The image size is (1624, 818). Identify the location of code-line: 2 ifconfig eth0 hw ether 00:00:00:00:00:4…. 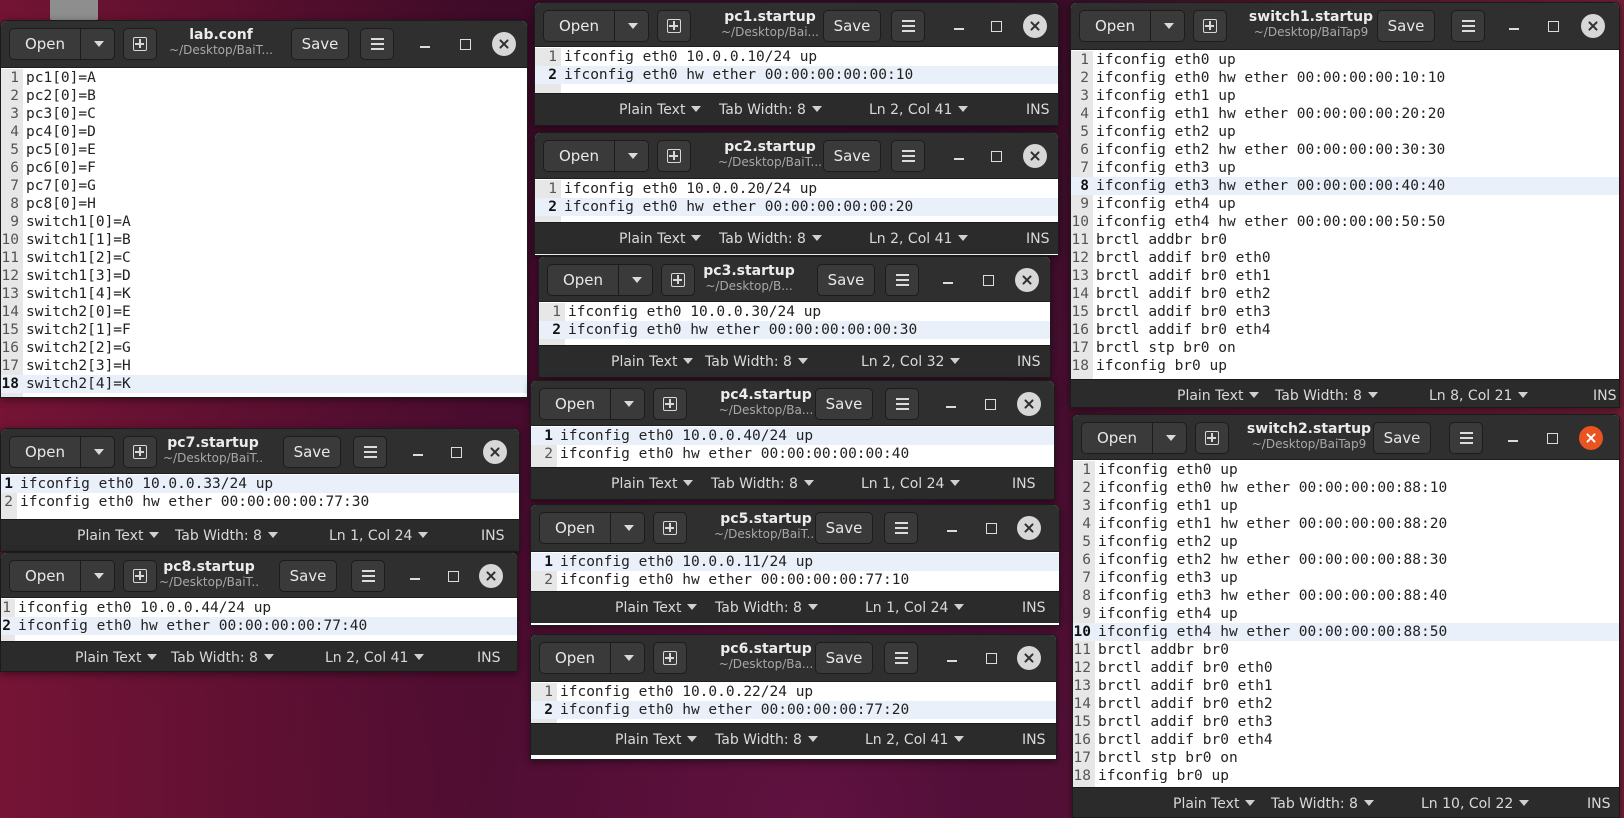
(792, 454).